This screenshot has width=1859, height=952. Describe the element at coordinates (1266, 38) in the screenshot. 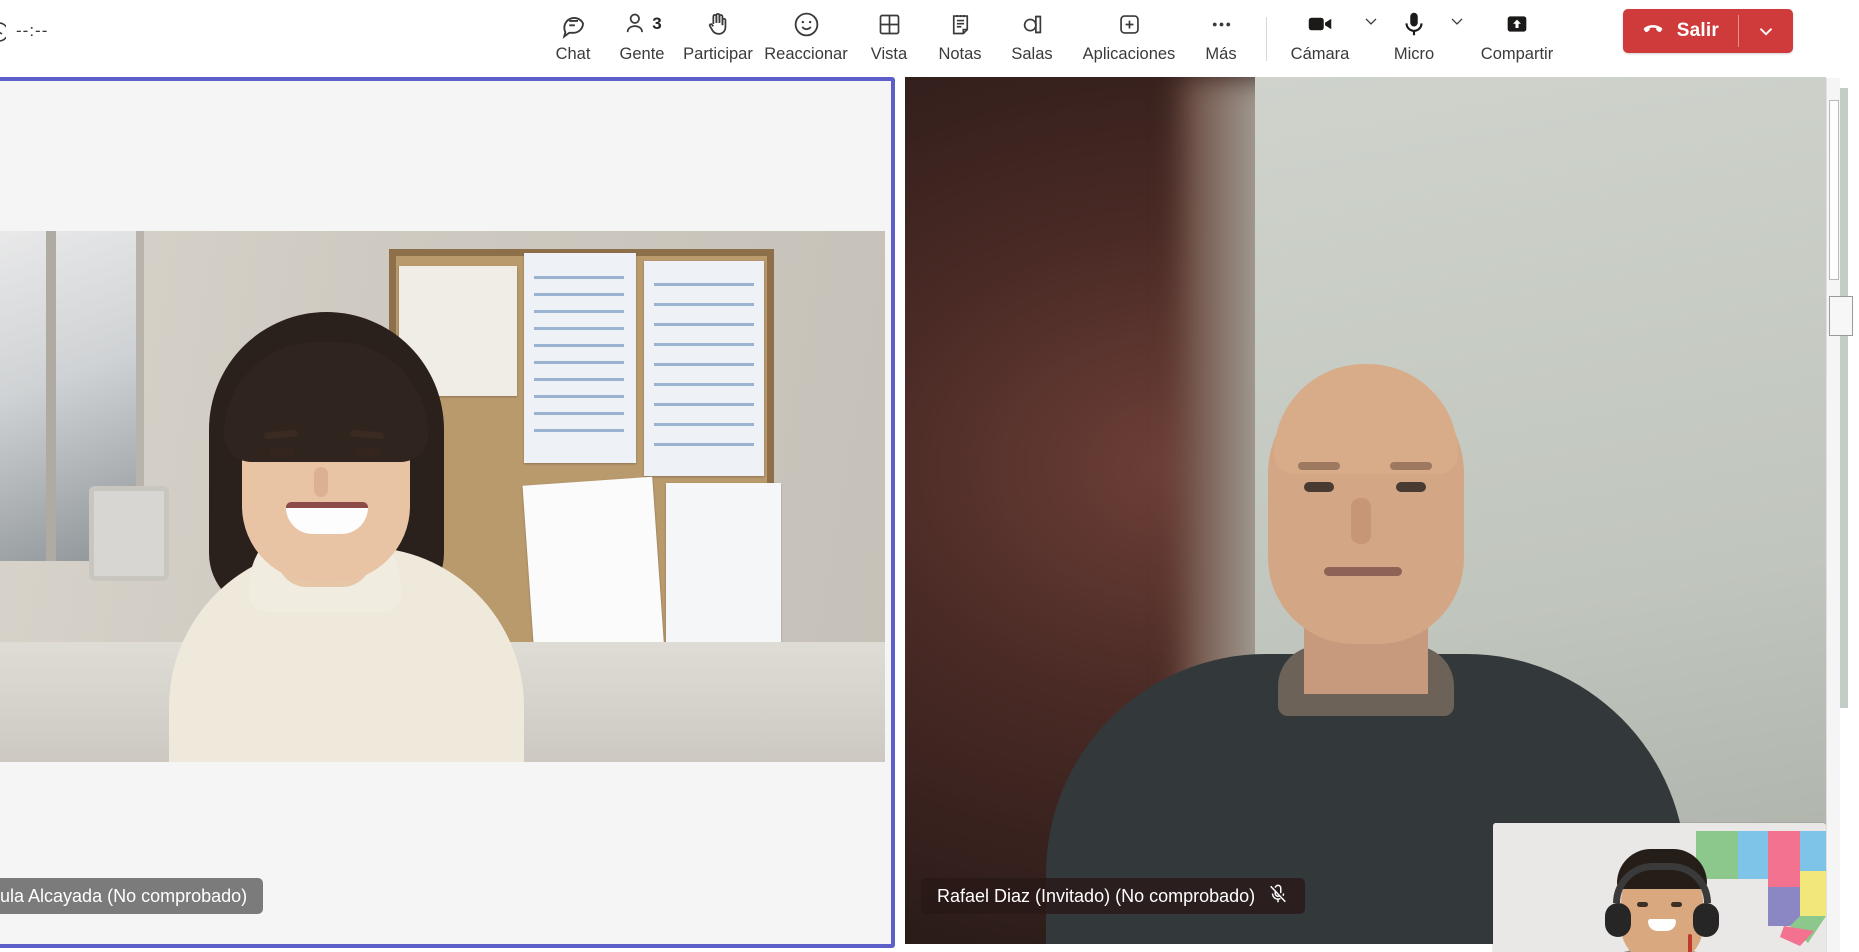

I see `toolbar-divider` at that location.